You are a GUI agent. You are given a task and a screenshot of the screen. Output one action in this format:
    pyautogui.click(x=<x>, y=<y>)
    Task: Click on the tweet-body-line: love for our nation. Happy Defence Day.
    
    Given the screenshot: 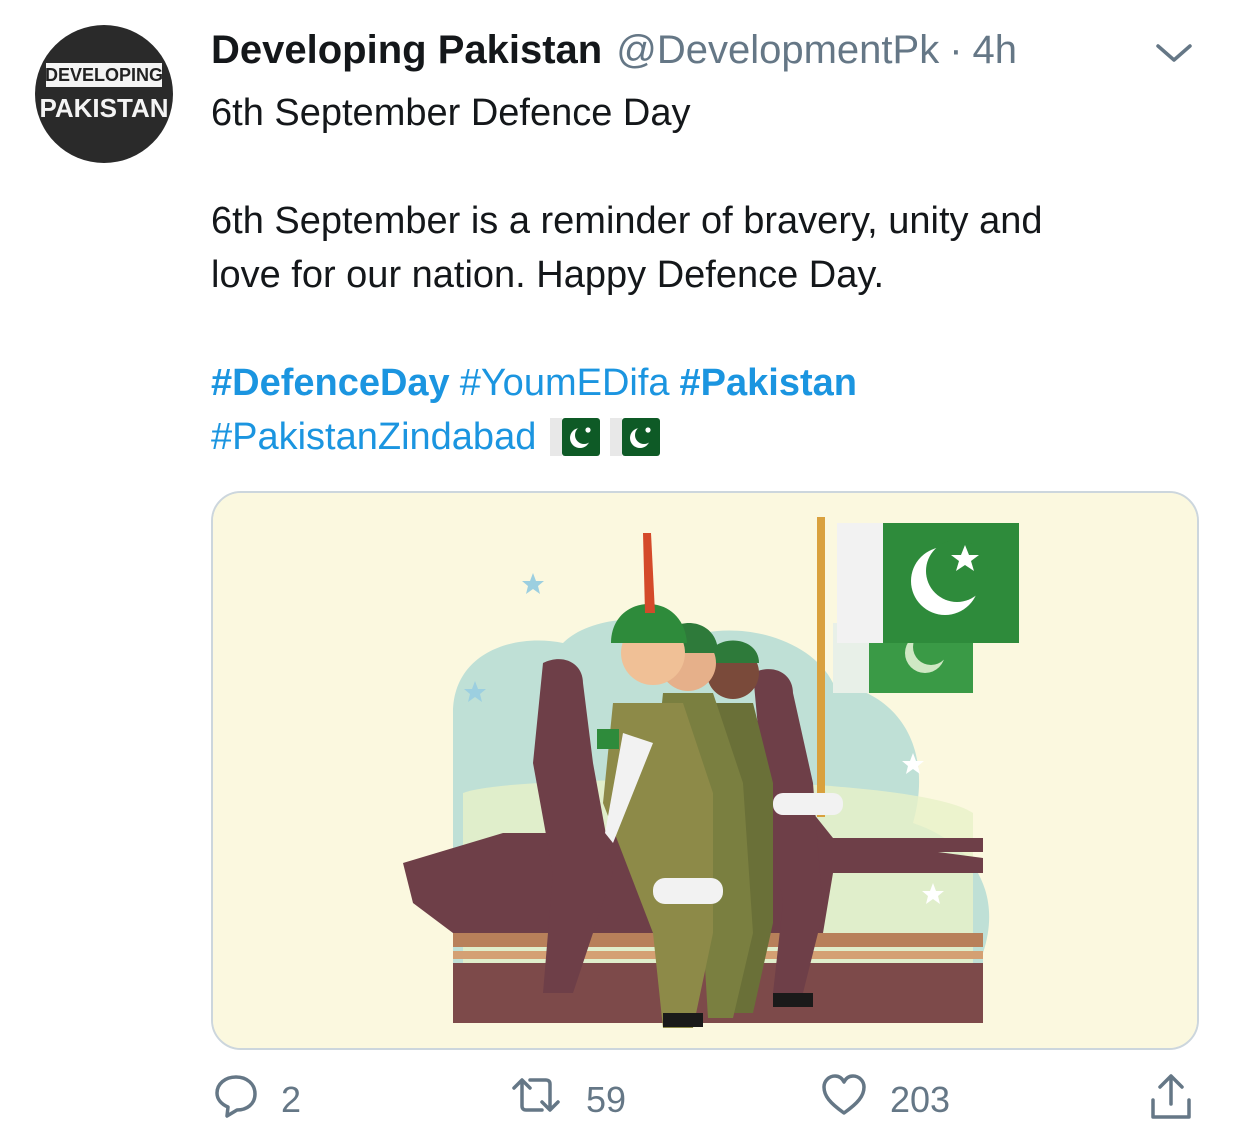 What is the action you would take?
    pyautogui.click(x=548, y=275)
    